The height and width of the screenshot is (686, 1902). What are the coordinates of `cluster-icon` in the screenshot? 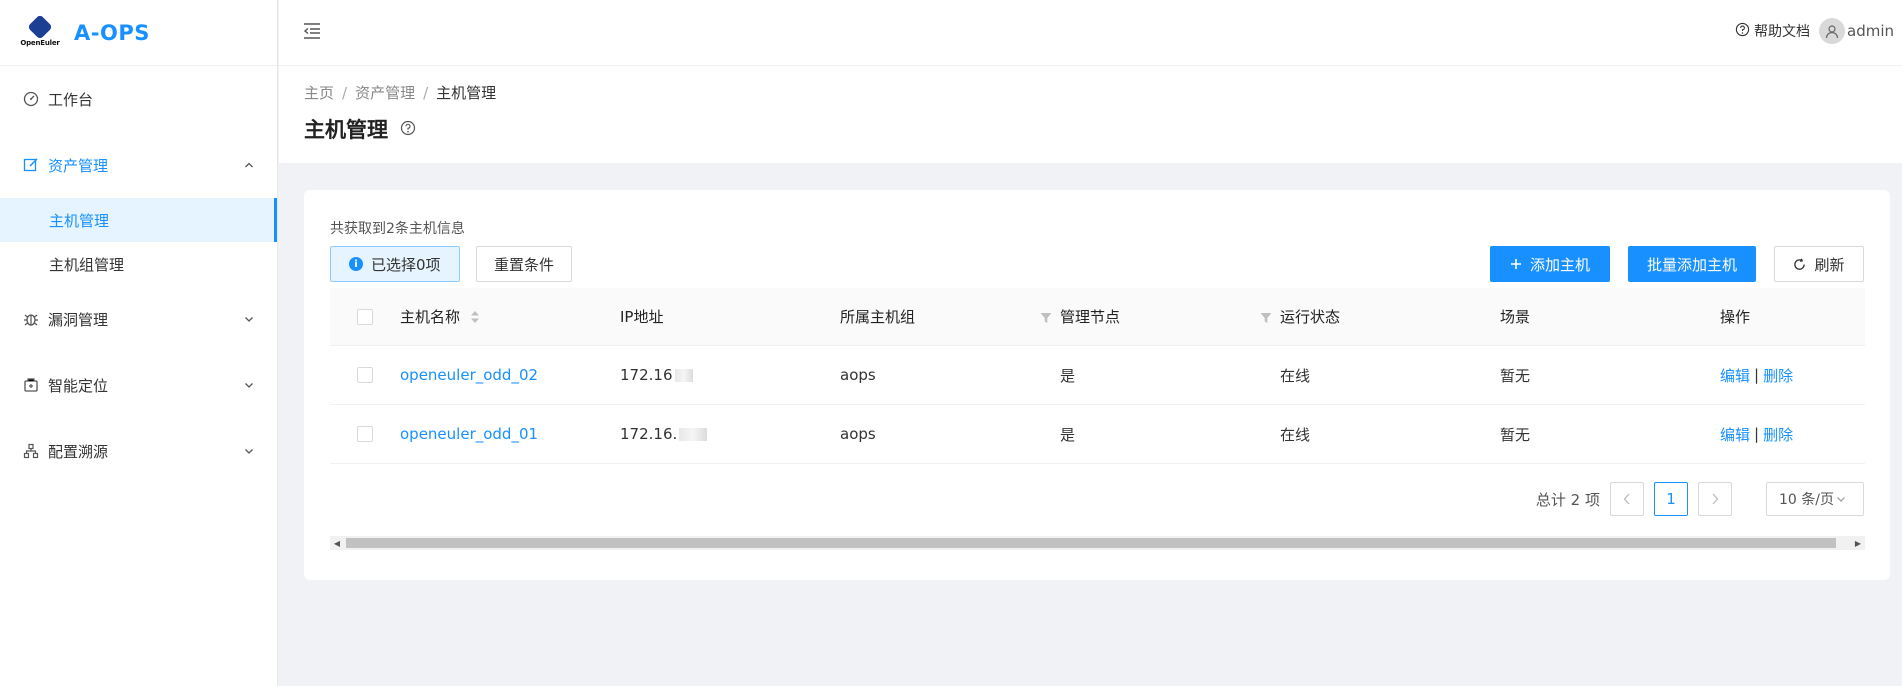 It's located at (31, 451).